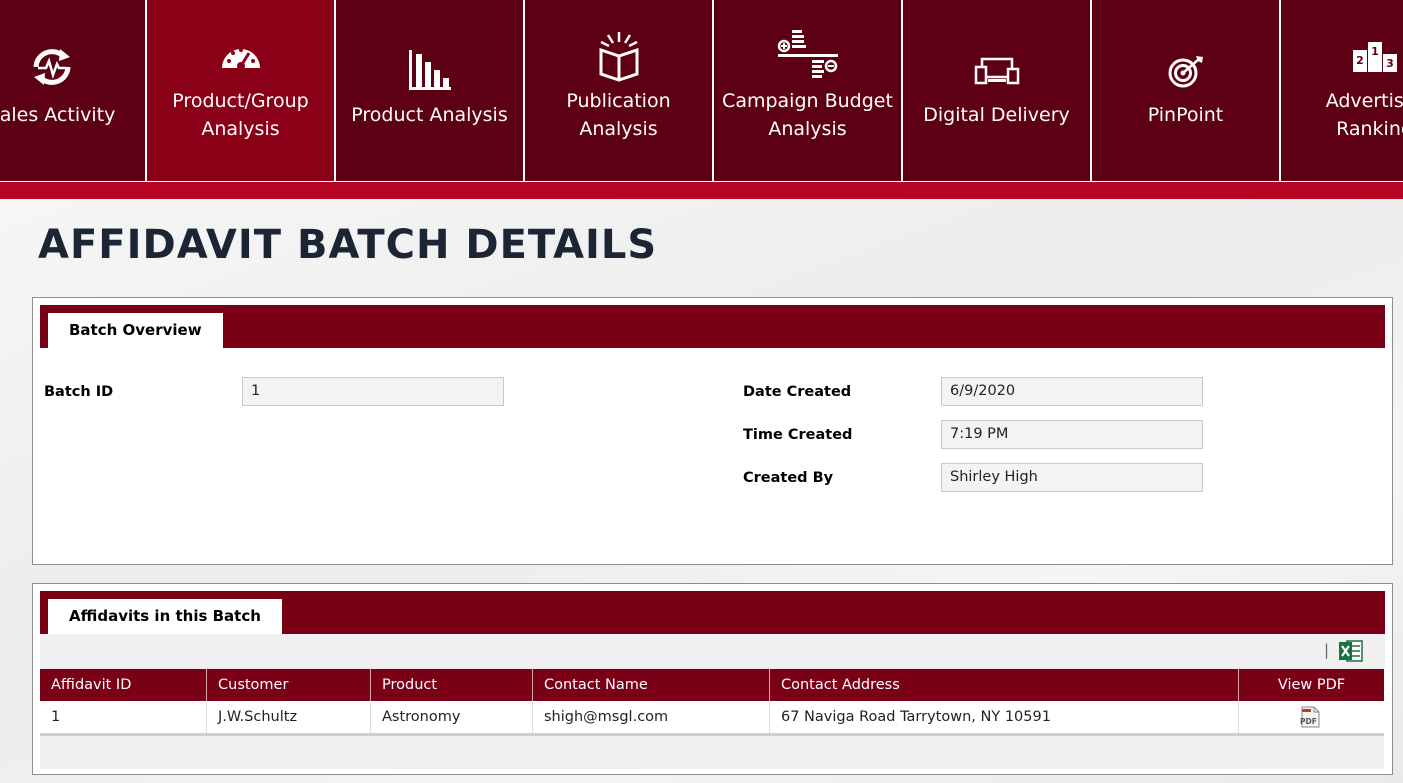 Image resolution: width=1403 pixels, height=783 pixels. Describe the element at coordinates (79, 392) in the screenshot. I see `batch-id-label: Batch ID` at that location.